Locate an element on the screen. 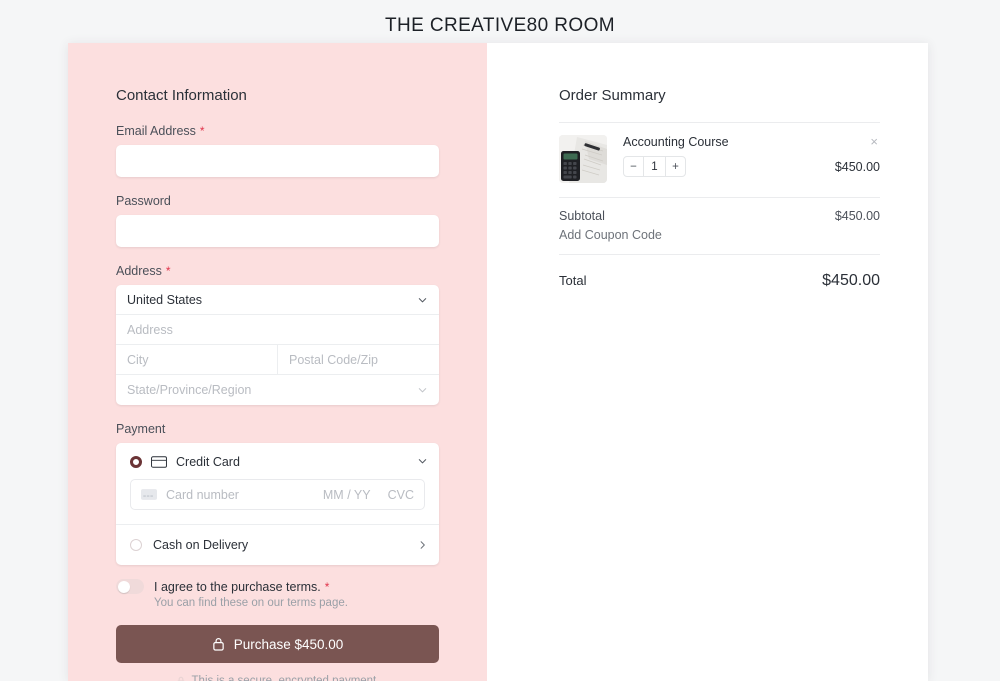 The height and width of the screenshot is (681, 1000). payment-method-credit-card: Credit Card is located at coordinates (277, 461).